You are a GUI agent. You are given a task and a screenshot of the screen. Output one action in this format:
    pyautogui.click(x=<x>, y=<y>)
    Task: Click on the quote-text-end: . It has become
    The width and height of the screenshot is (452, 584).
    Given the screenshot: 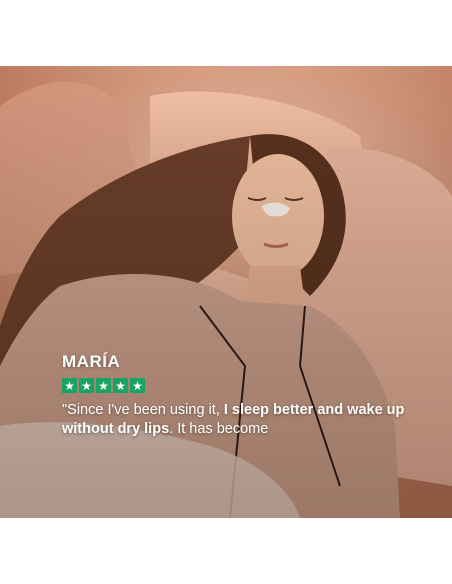 What is the action you would take?
    pyautogui.click(x=219, y=429)
    